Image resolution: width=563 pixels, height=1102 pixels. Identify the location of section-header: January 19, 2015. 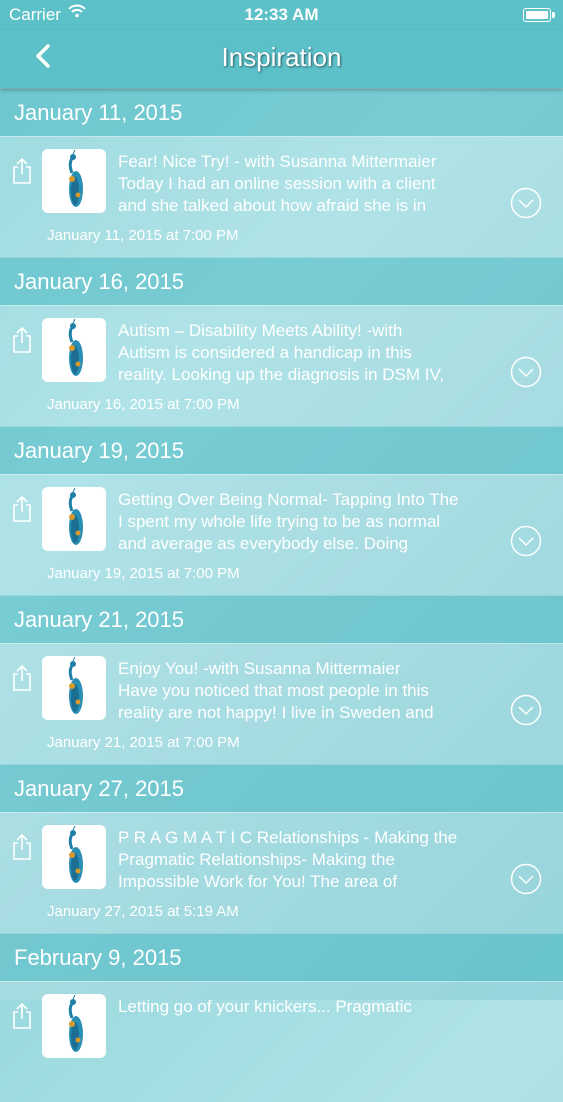
(281, 450).